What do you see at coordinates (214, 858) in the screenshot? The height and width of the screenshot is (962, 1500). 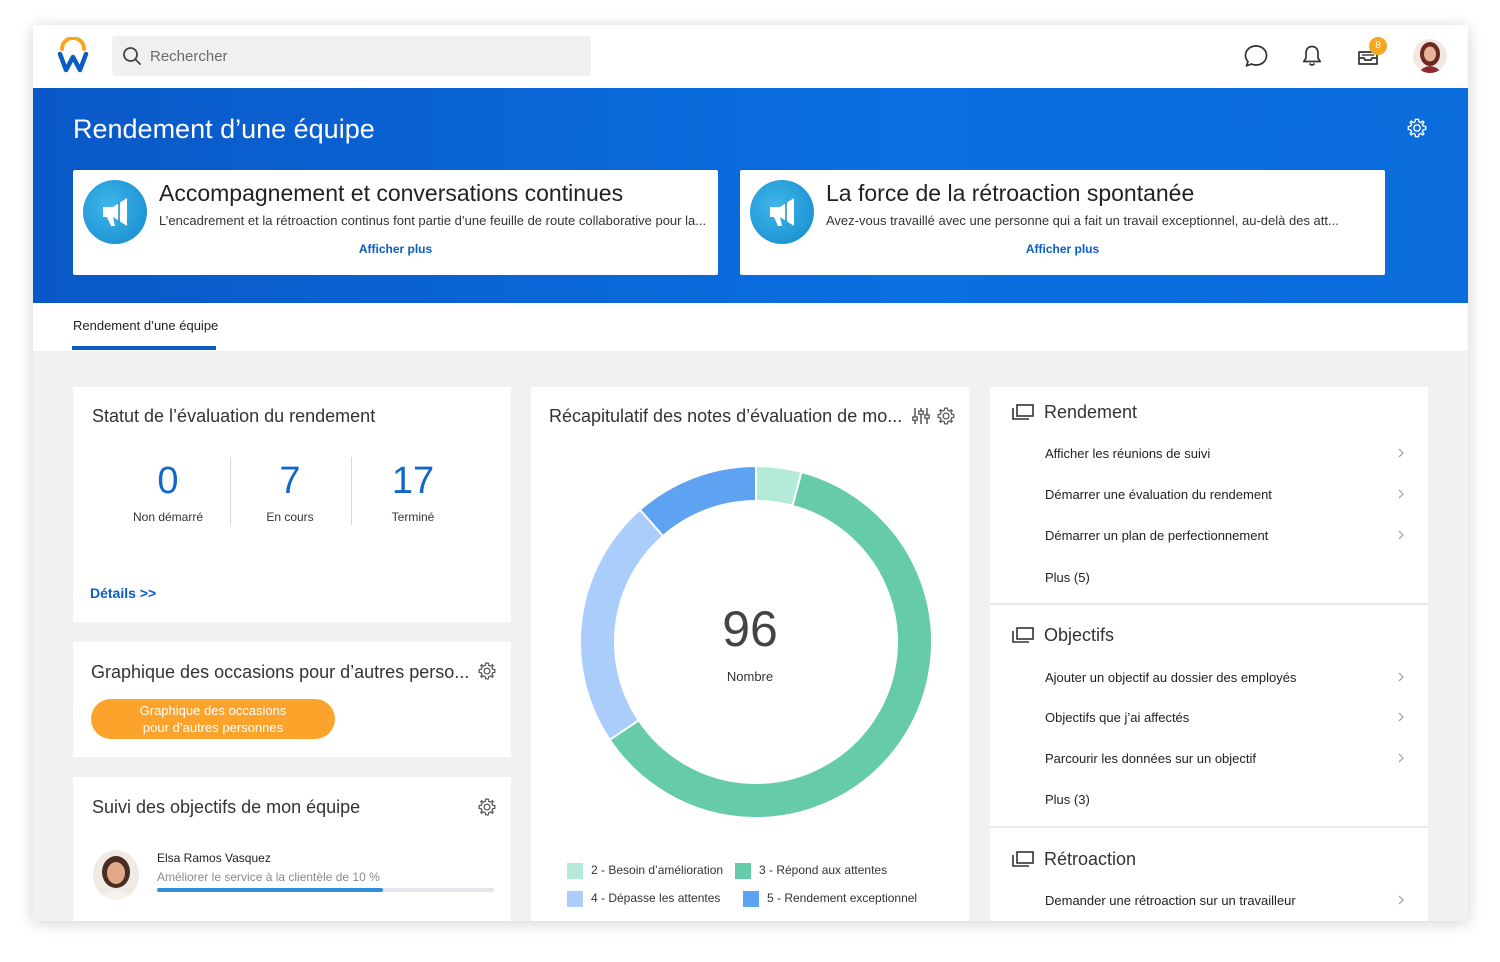 I see `employee-name: Elsa Ramos Vasquez` at bounding box center [214, 858].